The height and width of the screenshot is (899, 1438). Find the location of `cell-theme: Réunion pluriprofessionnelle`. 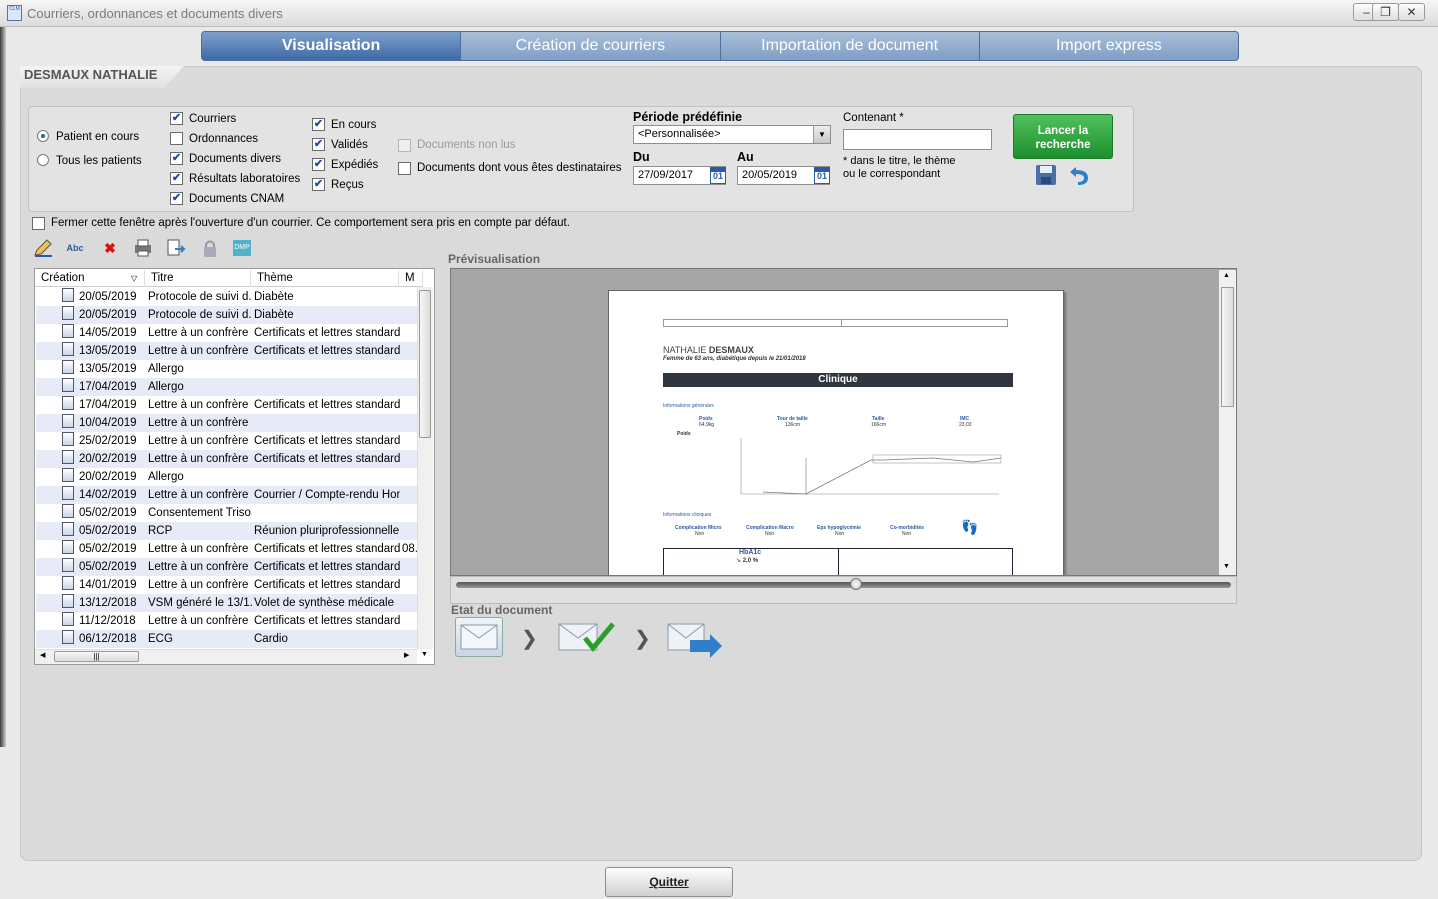

cell-theme: Réunion pluriprofessionnelle is located at coordinates (327, 531).